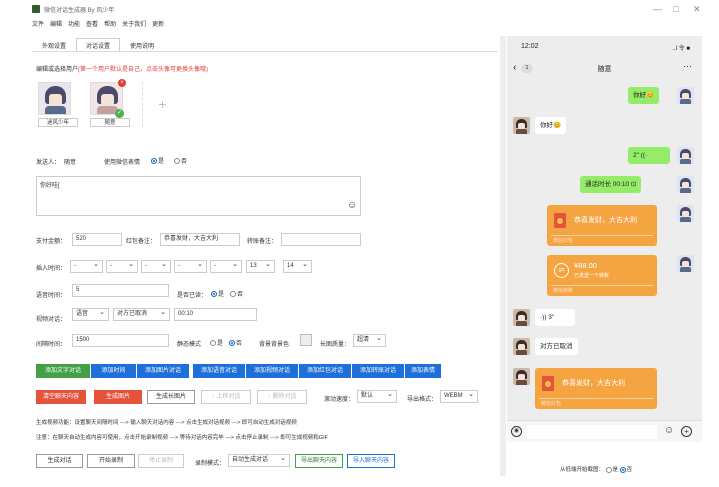 The image size is (719, 487). I want to click on delete-dialog-button: ↓ 删除对话, so click(282, 397).